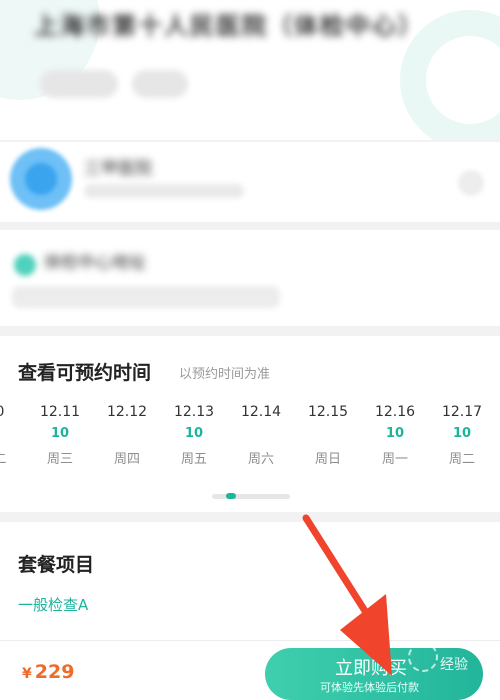  What do you see at coordinates (164, 191) in the screenshot?
I see `hospital-subtitle` at bounding box center [164, 191].